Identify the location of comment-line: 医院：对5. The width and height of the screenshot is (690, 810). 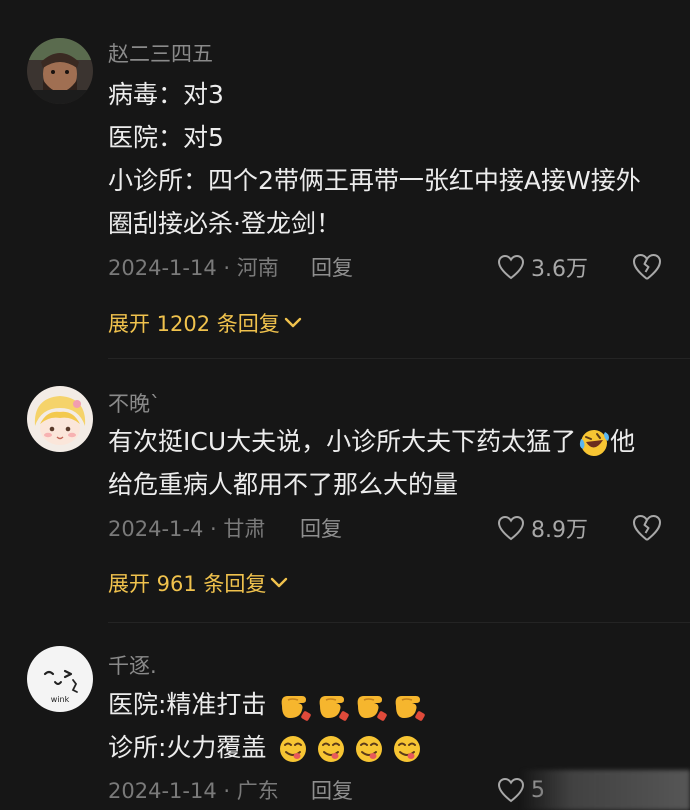
(166, 137).